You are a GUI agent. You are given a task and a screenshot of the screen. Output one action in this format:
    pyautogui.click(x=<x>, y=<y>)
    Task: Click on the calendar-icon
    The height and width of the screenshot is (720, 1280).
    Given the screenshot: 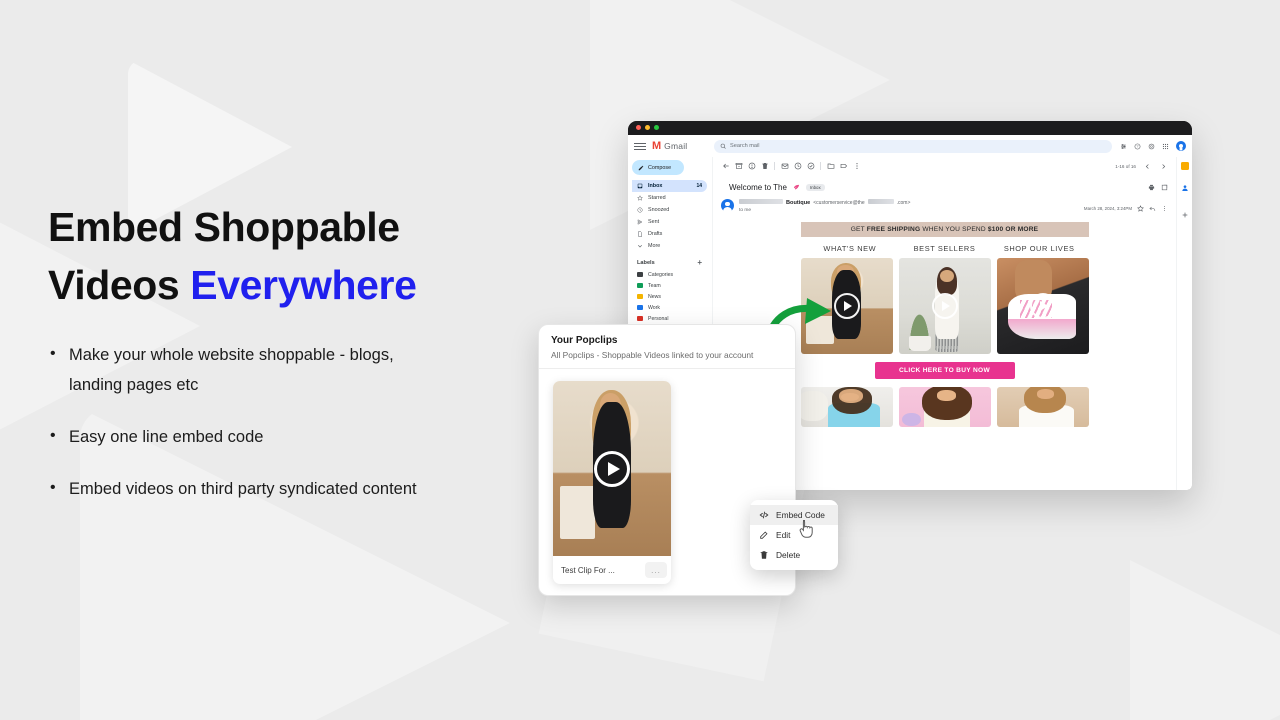 What is the action you would take?
    pyautogui.click(x=1184, y=166)
    